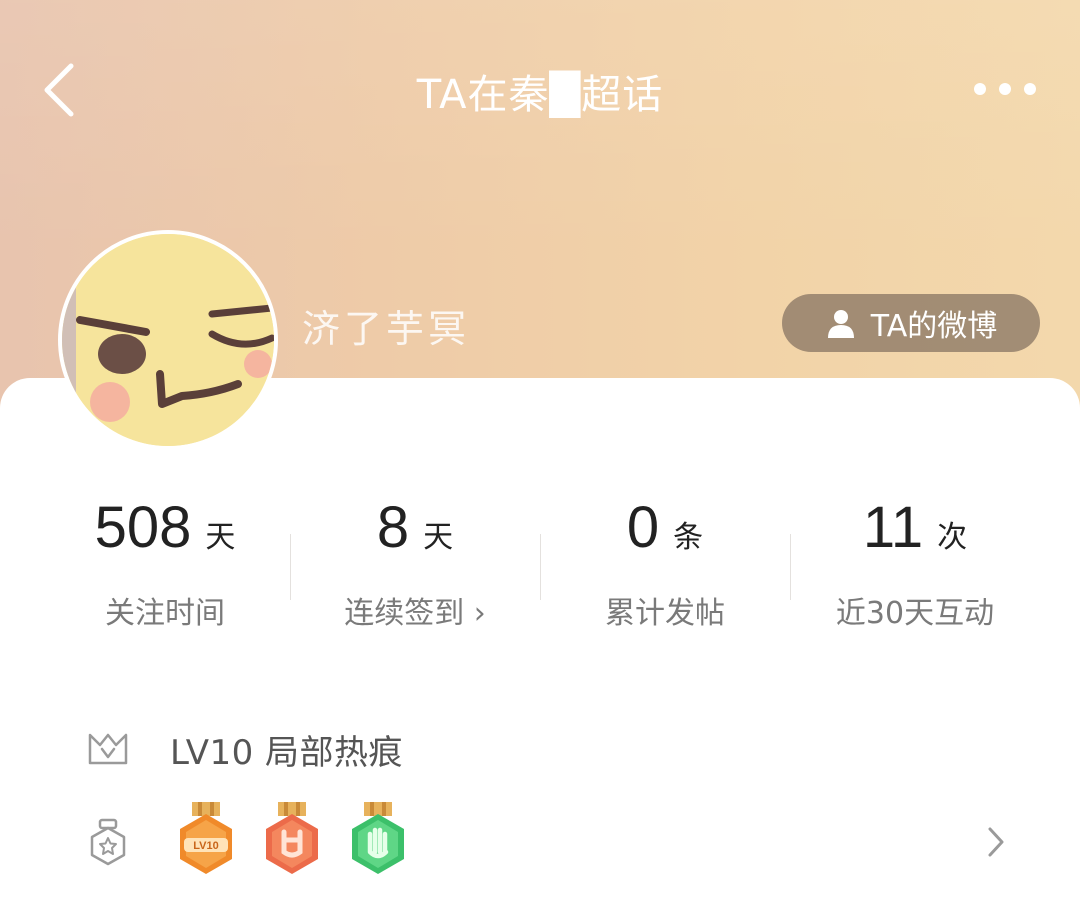  Describe the element at coordinates (378, 842) in the screenshot. I see `badge-palm-hand` at that location.